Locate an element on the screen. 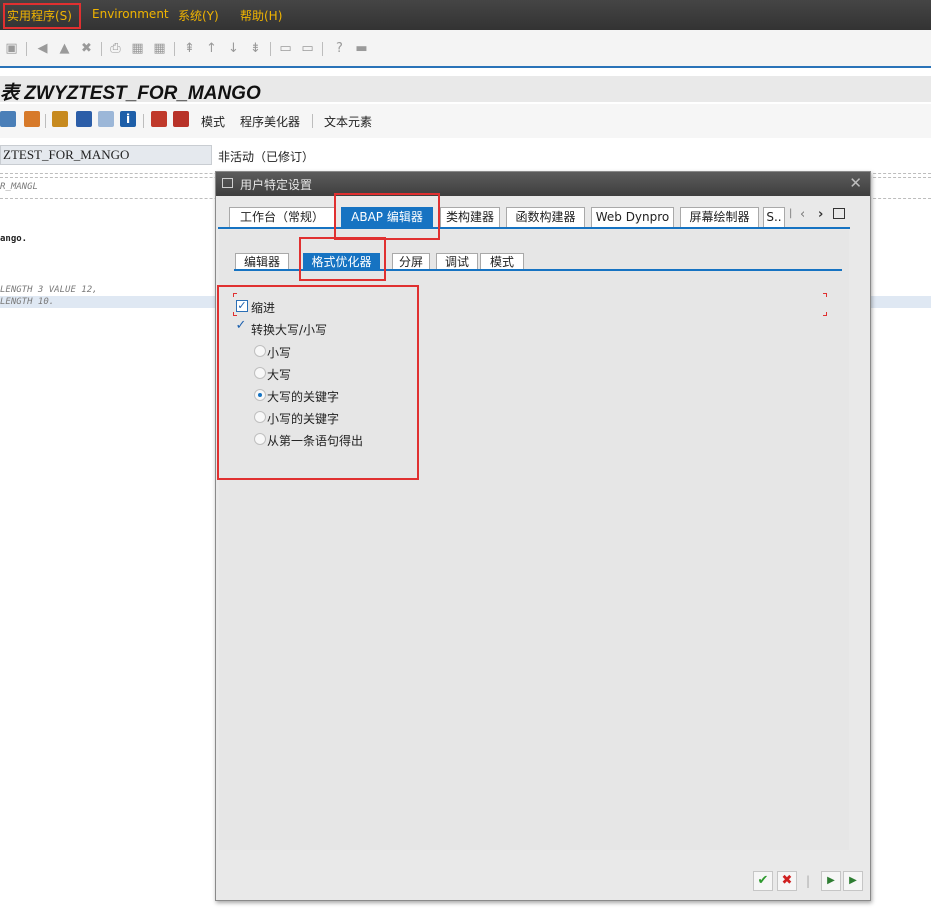 This screenshot has width=931, height=915. mode-button: 模式 is located at coordinates (213, 121).